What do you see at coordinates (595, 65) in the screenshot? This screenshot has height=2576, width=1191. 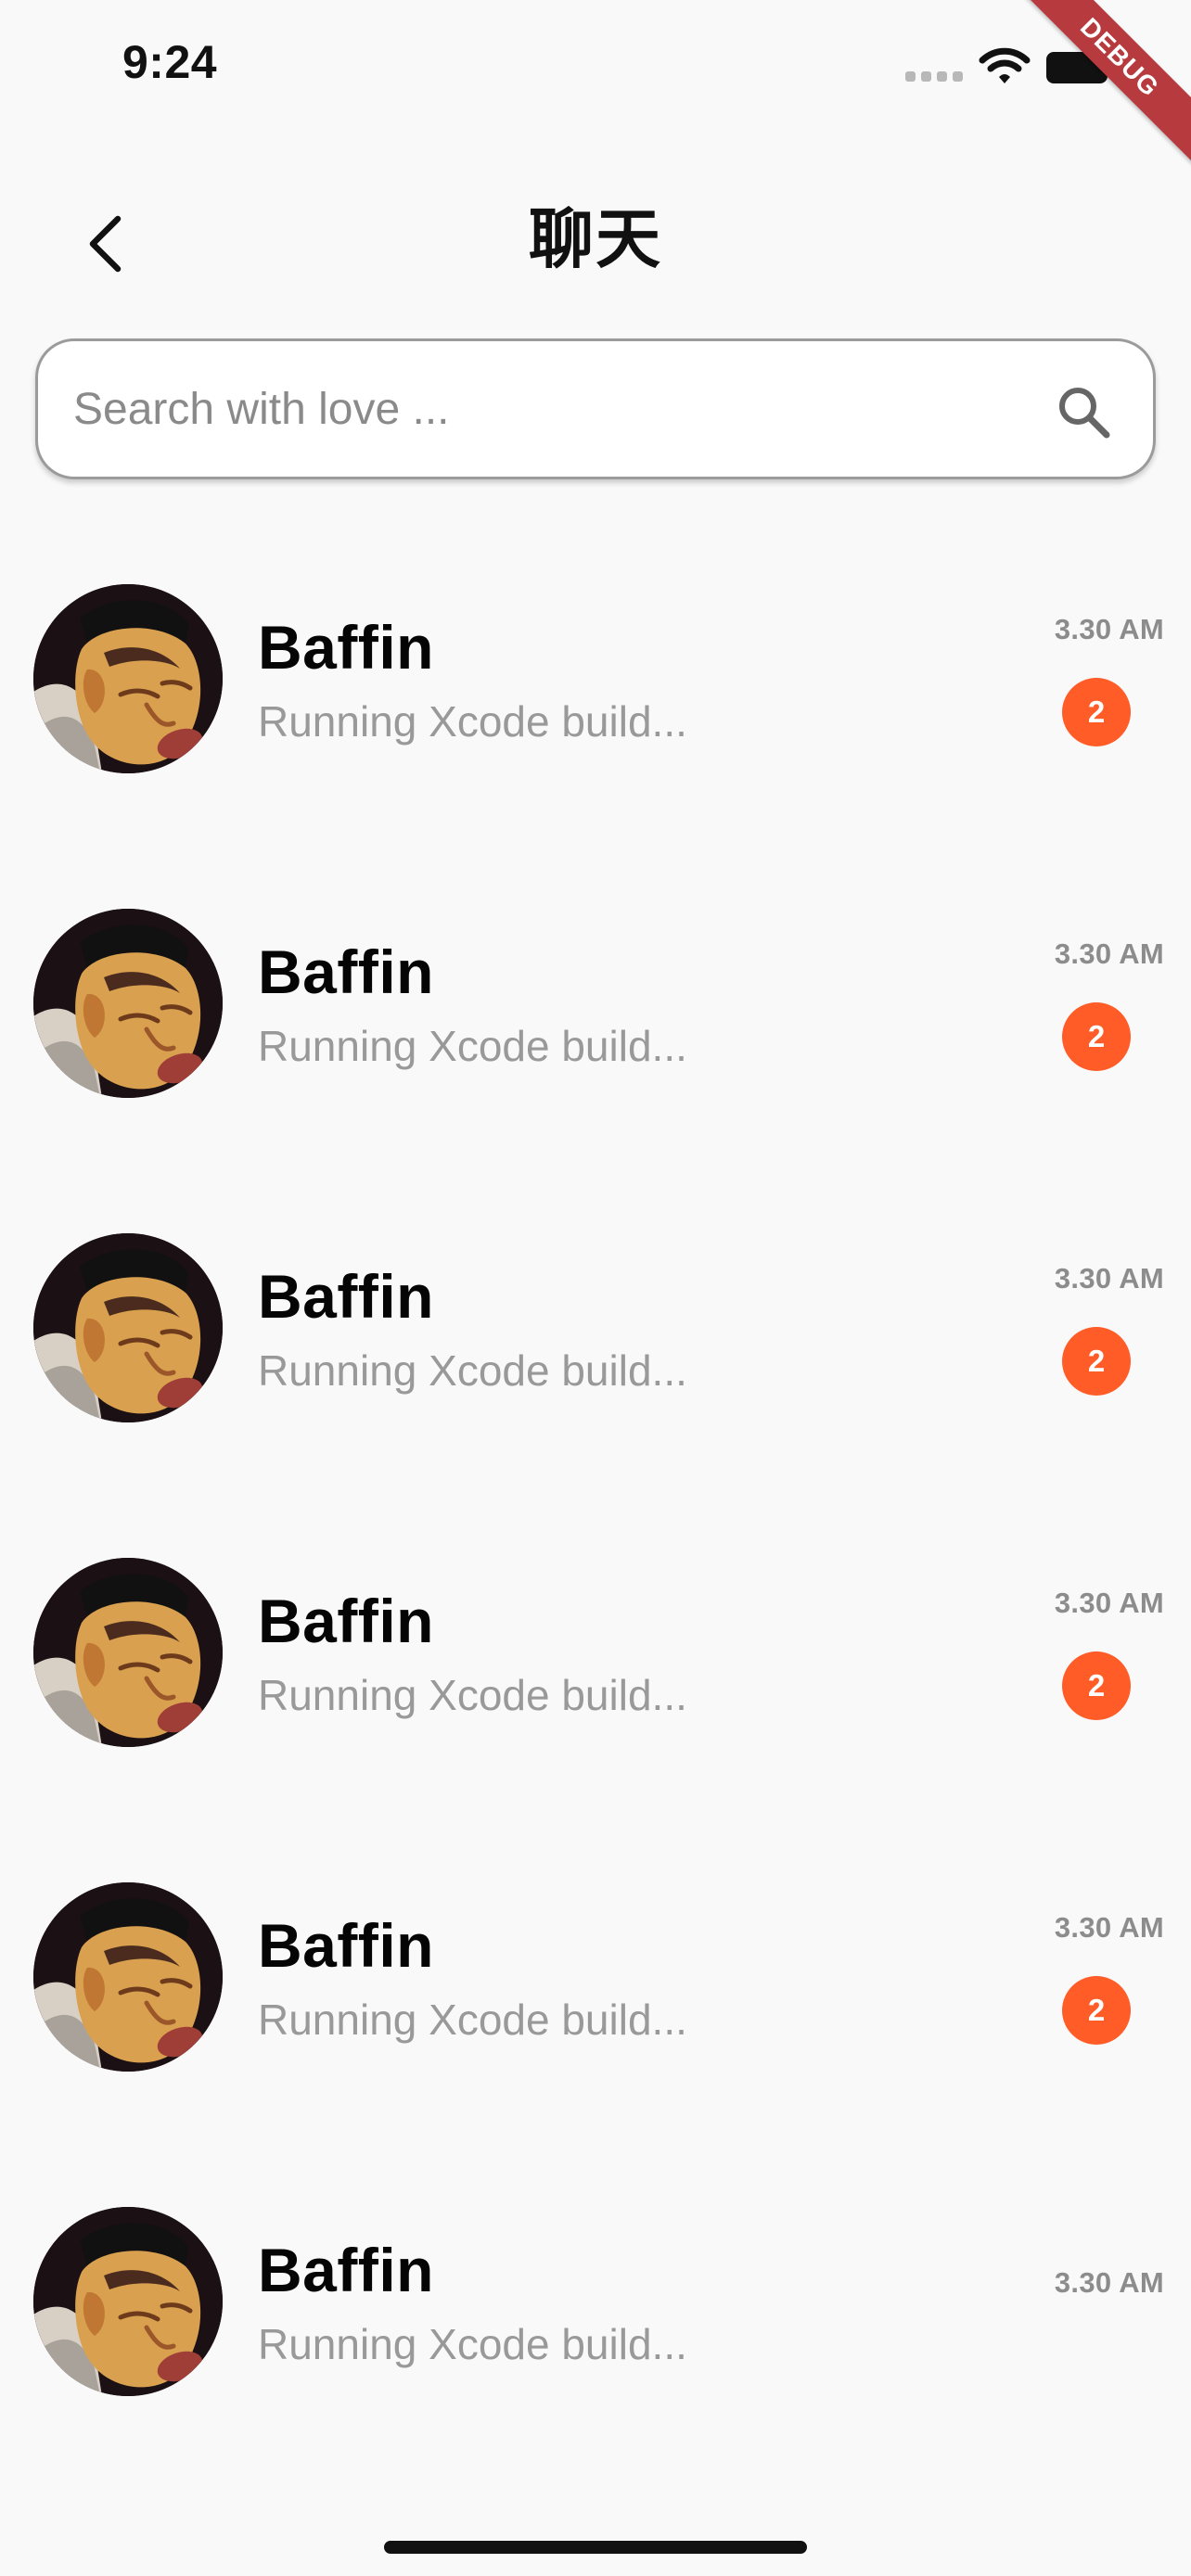 I see `status-bar: 9:24` at bounding box center [595, 65].